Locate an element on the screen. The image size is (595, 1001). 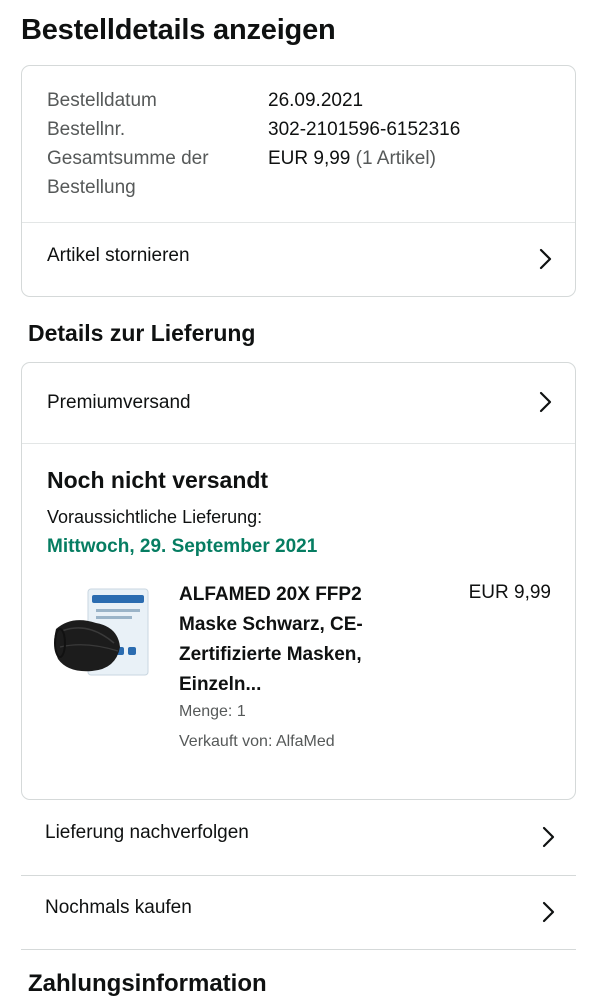
eta-date: Mittwoch, 29. September 2021 is located at coordinates (182, 546).